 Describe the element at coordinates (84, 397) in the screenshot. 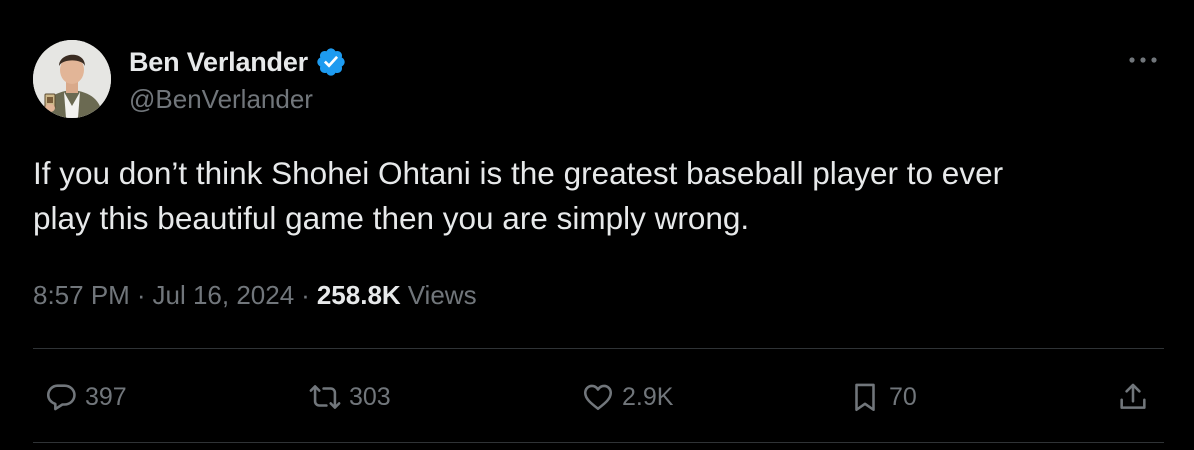

I see `reply-button: 397` at that location.